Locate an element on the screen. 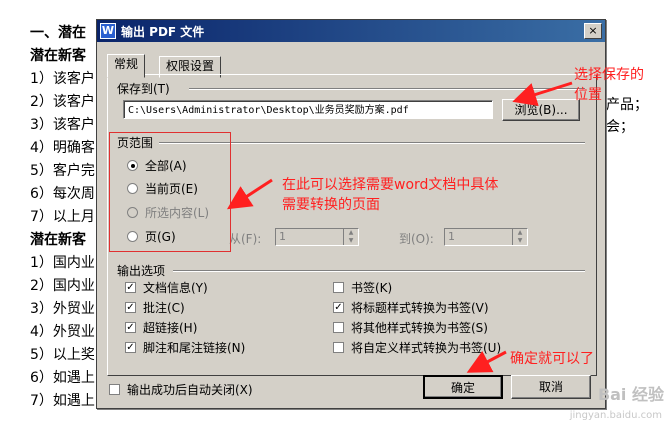 This screenshot has width=670, height=423. checkbox-doc-info: ✓ is located at coordinates (130, 287).